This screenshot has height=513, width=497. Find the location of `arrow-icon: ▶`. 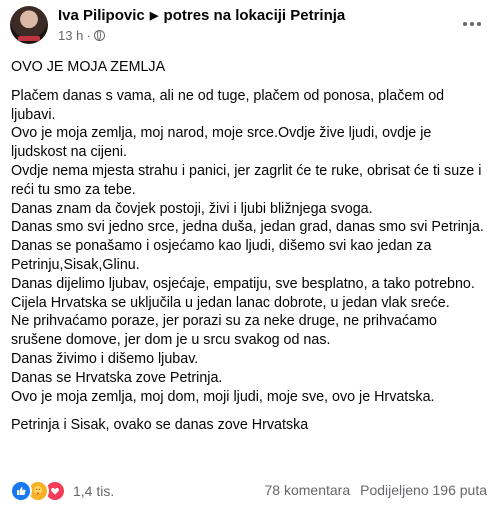

arrow-icon: ▶ is located at coordinates (154, 16).